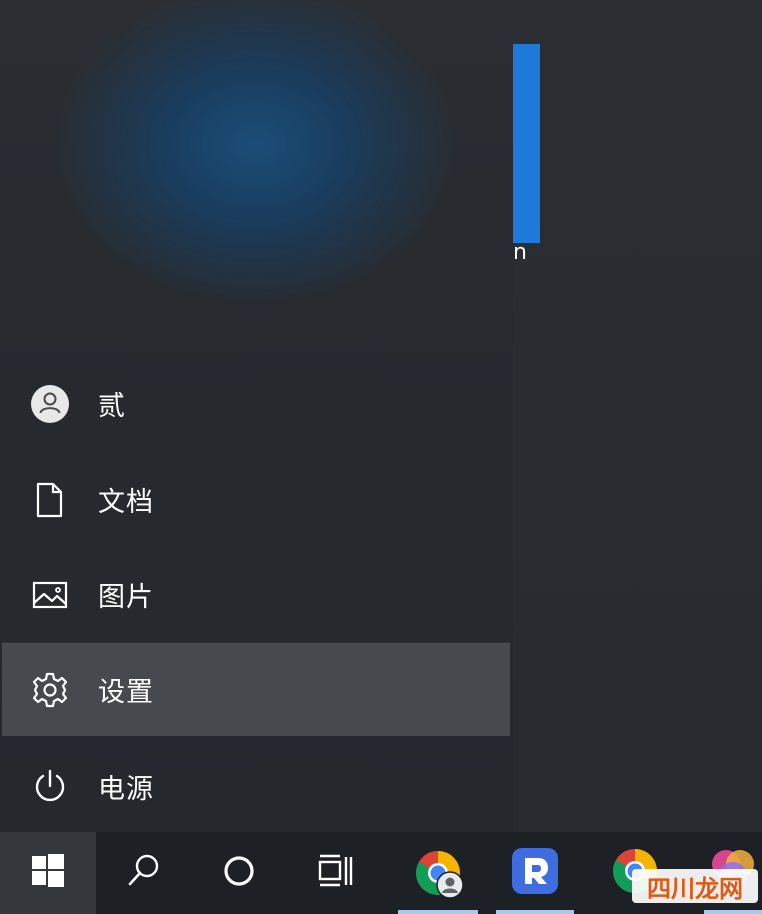 The height and width of the screenshot is (914, 762). I want to click on task-view-button, so click(335, 873).